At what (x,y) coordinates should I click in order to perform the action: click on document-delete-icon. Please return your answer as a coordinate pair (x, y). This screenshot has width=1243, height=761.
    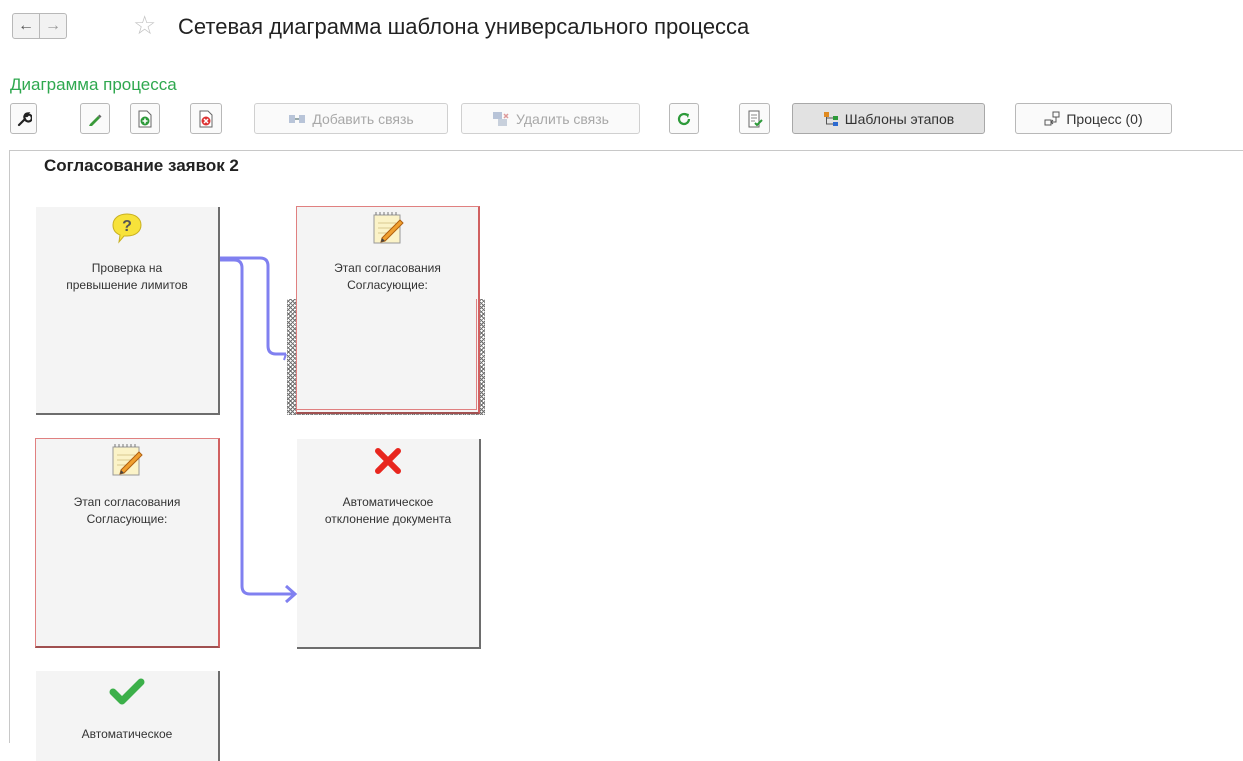
    Looking at the image, I should click on (206, 118).